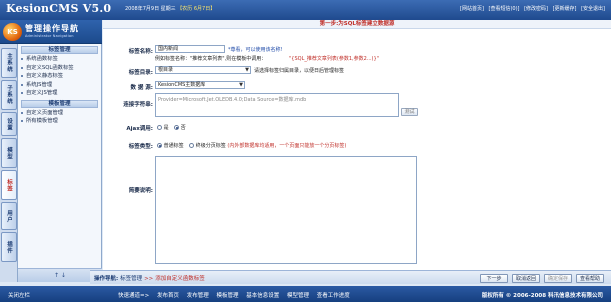 The width and height of the screenshot is (611, 302). What do you see at coordinates (9, 95) in the screenshot?
I see `tab-sub-system: 子系统` at bounding box center [9, 95].